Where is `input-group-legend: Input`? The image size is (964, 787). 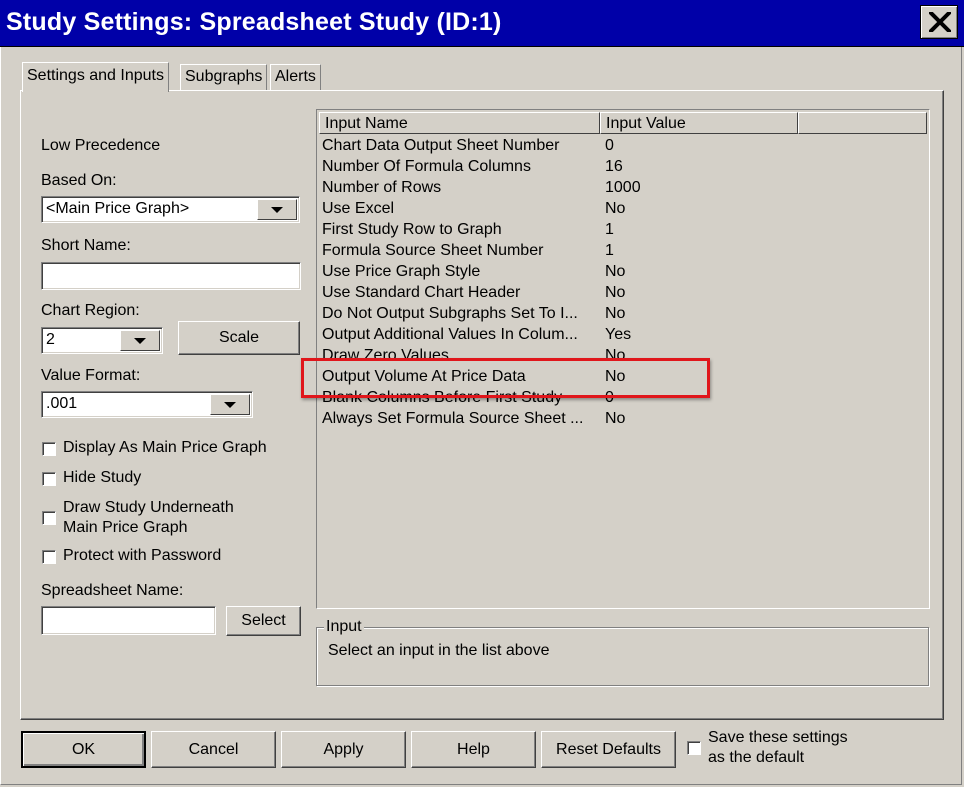 input-group-legend: Input is located at coordinates (344, 627).